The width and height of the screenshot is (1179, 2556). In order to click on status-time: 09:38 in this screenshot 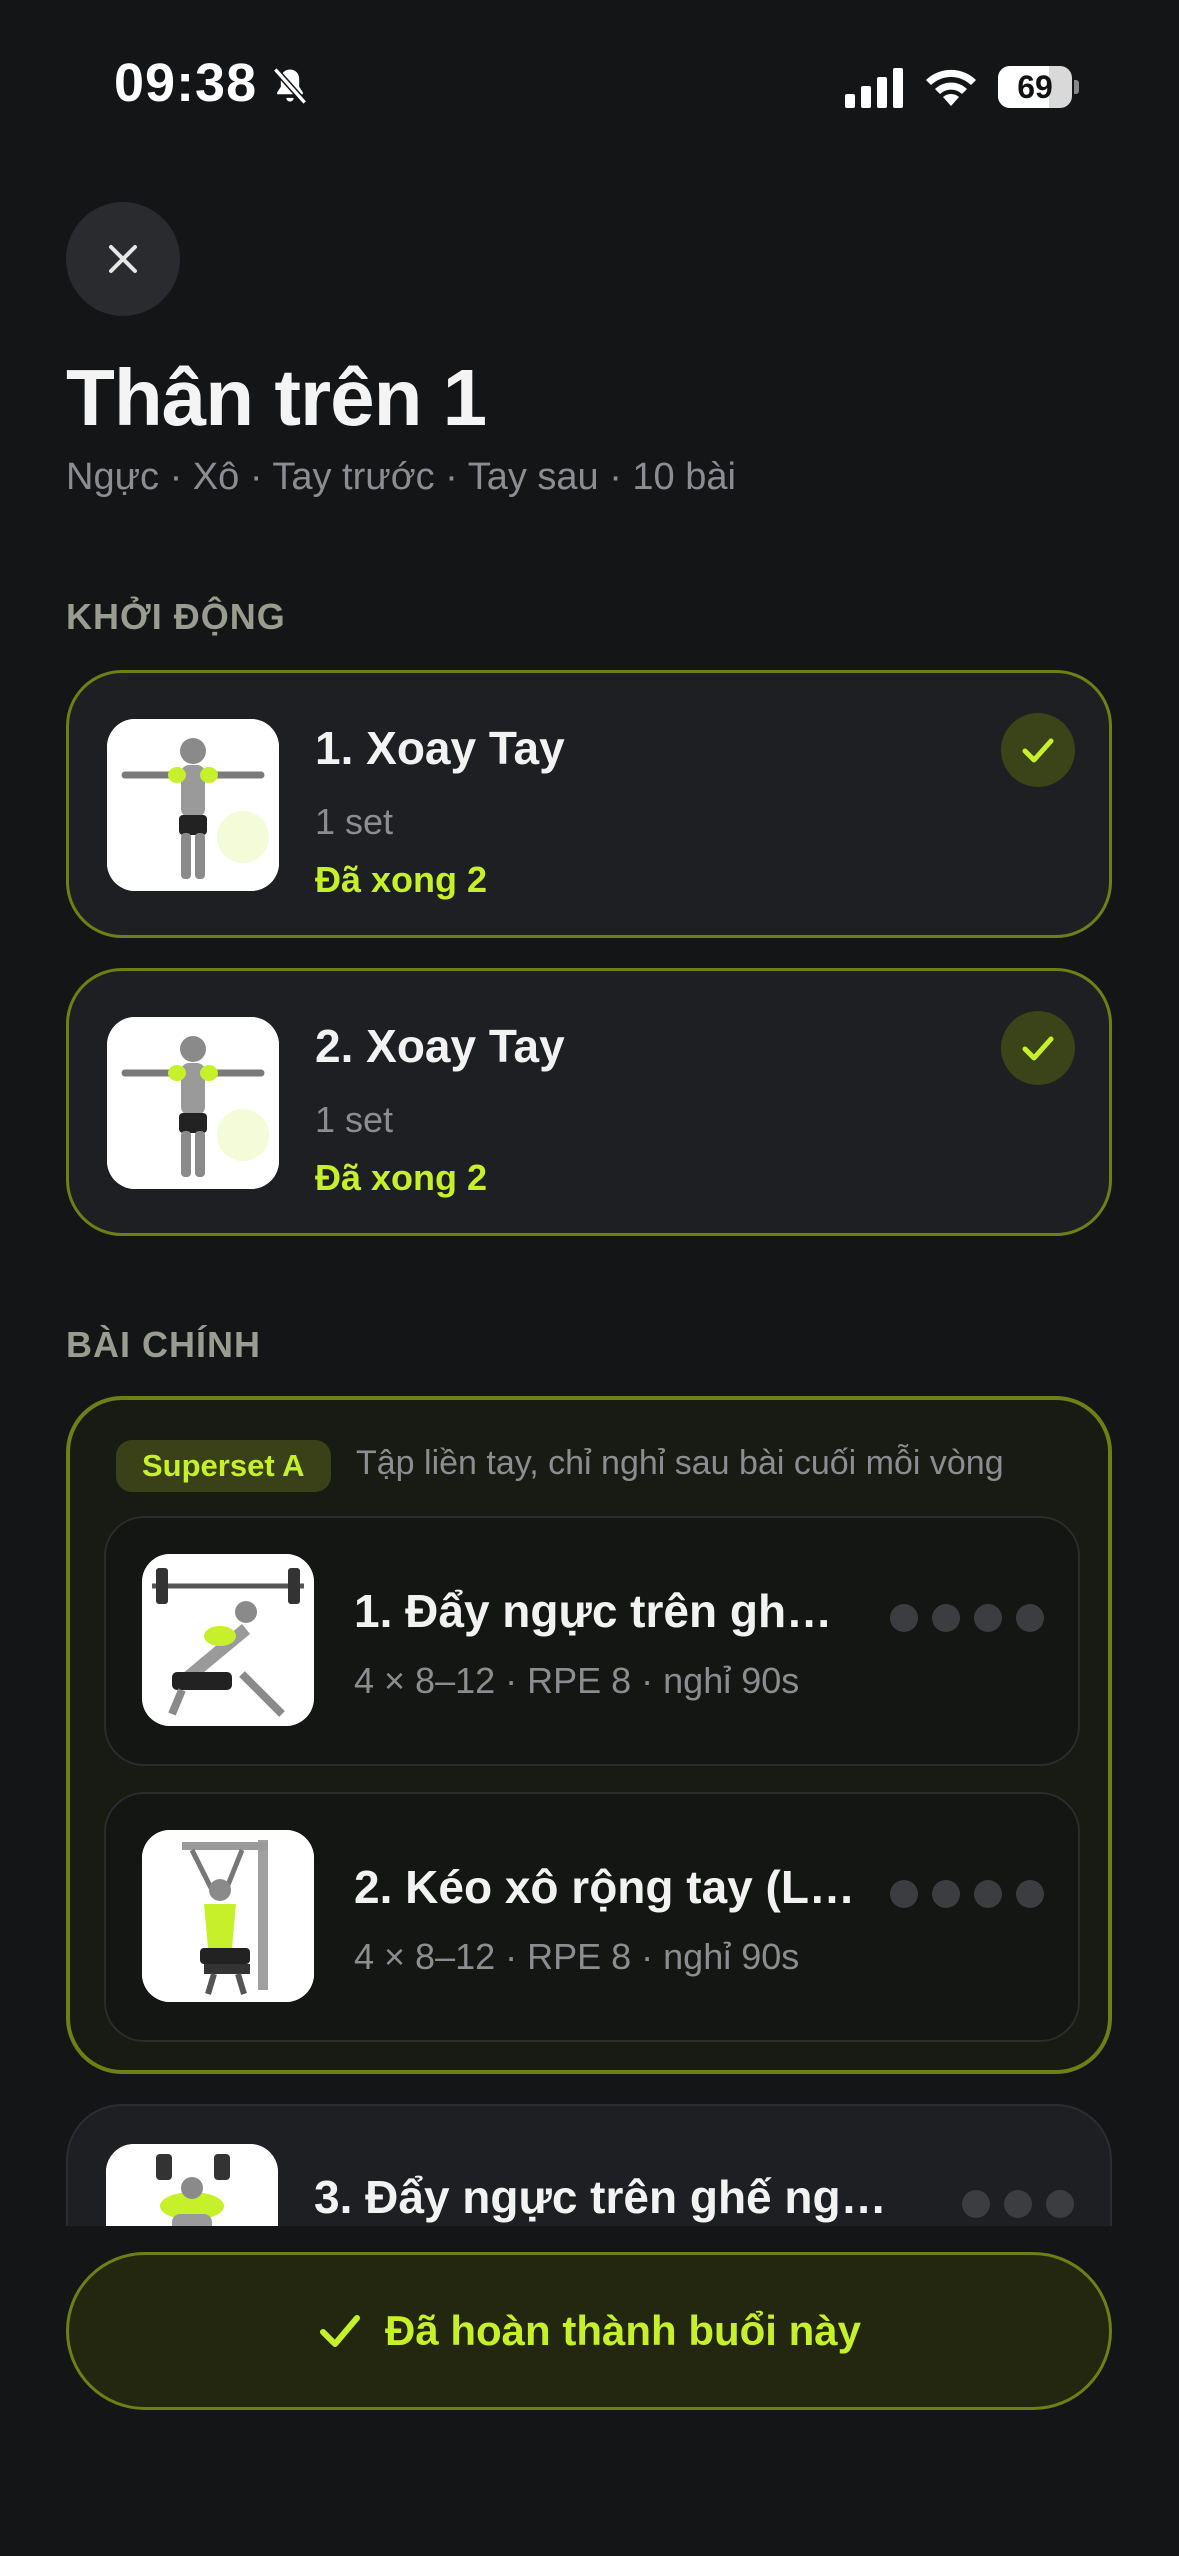, I will do `click(186, 83)`.